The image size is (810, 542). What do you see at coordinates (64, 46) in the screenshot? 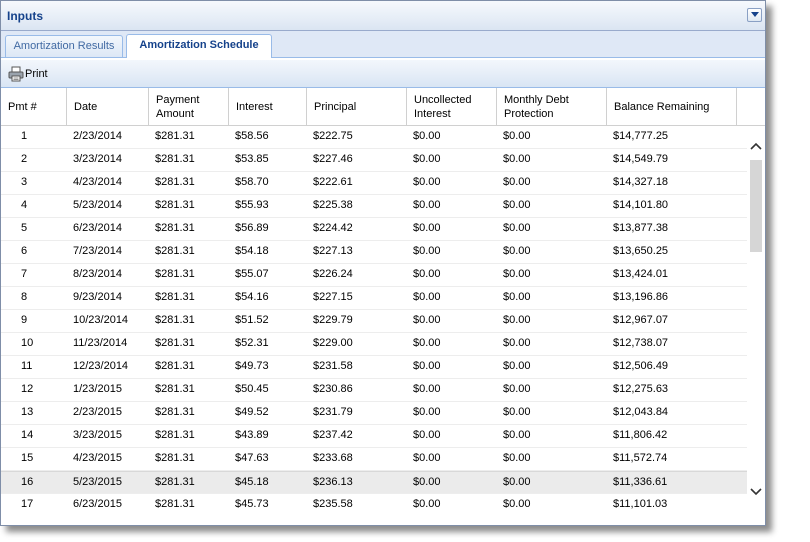
I see `tab-amortization-results: Amortization Results` at bounding box center [64, 46].